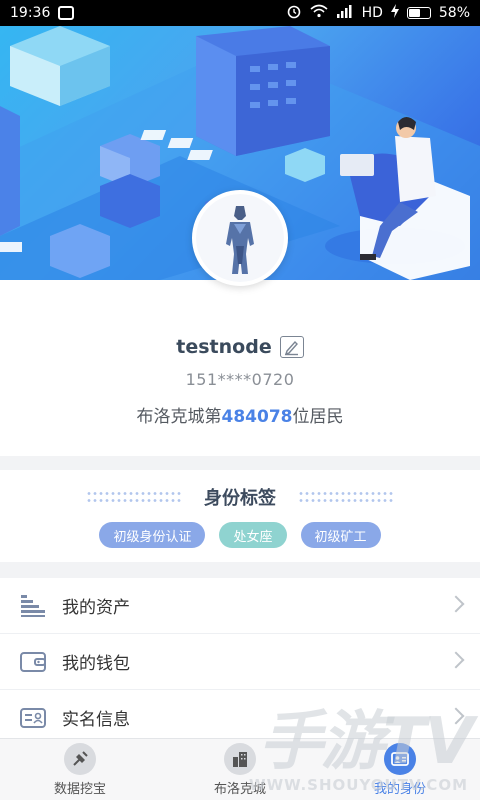  What do you see at coordinates (30, 13) in the screenshot?
I see `status-time: 19:36` at bounding box center [30, 13].